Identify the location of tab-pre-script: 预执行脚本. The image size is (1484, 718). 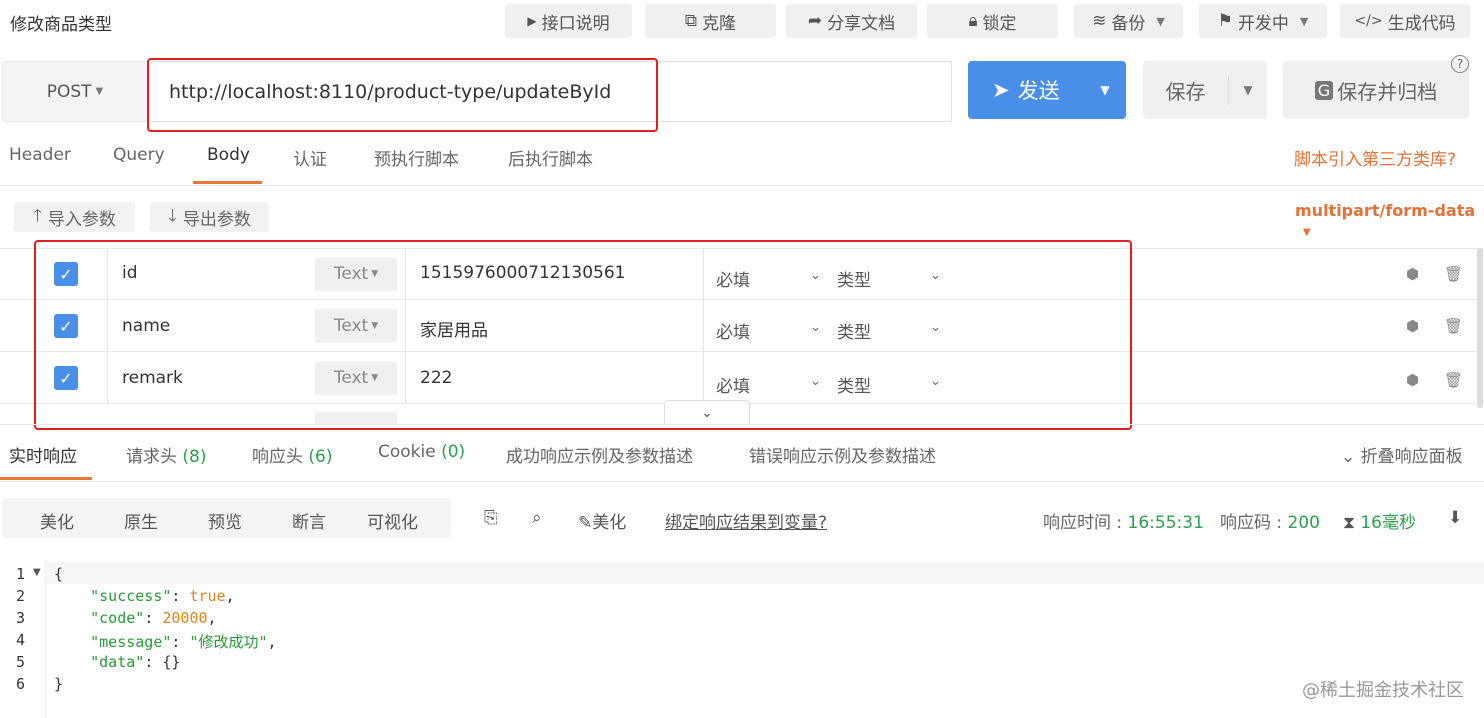
(416, 157).